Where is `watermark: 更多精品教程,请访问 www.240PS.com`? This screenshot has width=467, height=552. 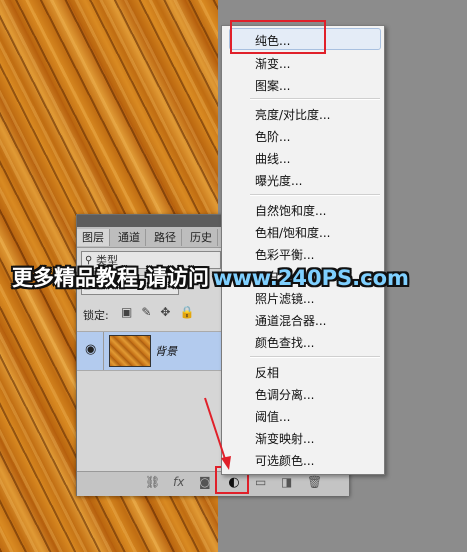 watermark: 更多精品教程,请访问 www.240PS.com is located at coordinates (210, 277).